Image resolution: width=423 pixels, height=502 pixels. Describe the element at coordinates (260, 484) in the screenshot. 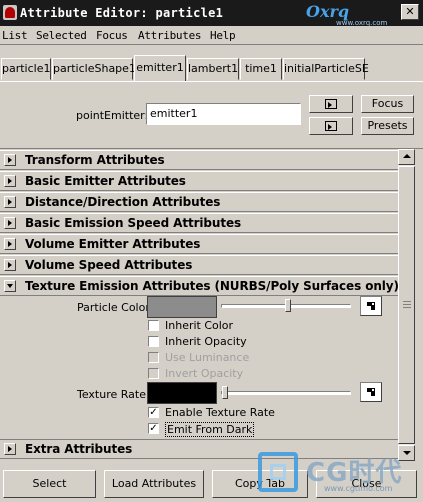

I see `copy-tab-button: Copy Tab` at that location.